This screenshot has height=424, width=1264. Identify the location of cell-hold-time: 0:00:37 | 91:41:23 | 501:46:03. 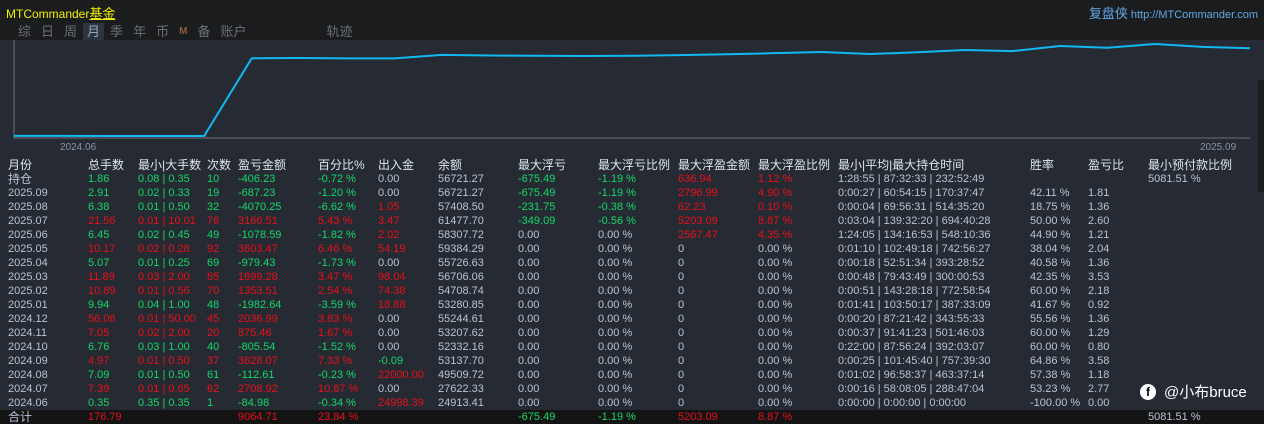
(911, 333).